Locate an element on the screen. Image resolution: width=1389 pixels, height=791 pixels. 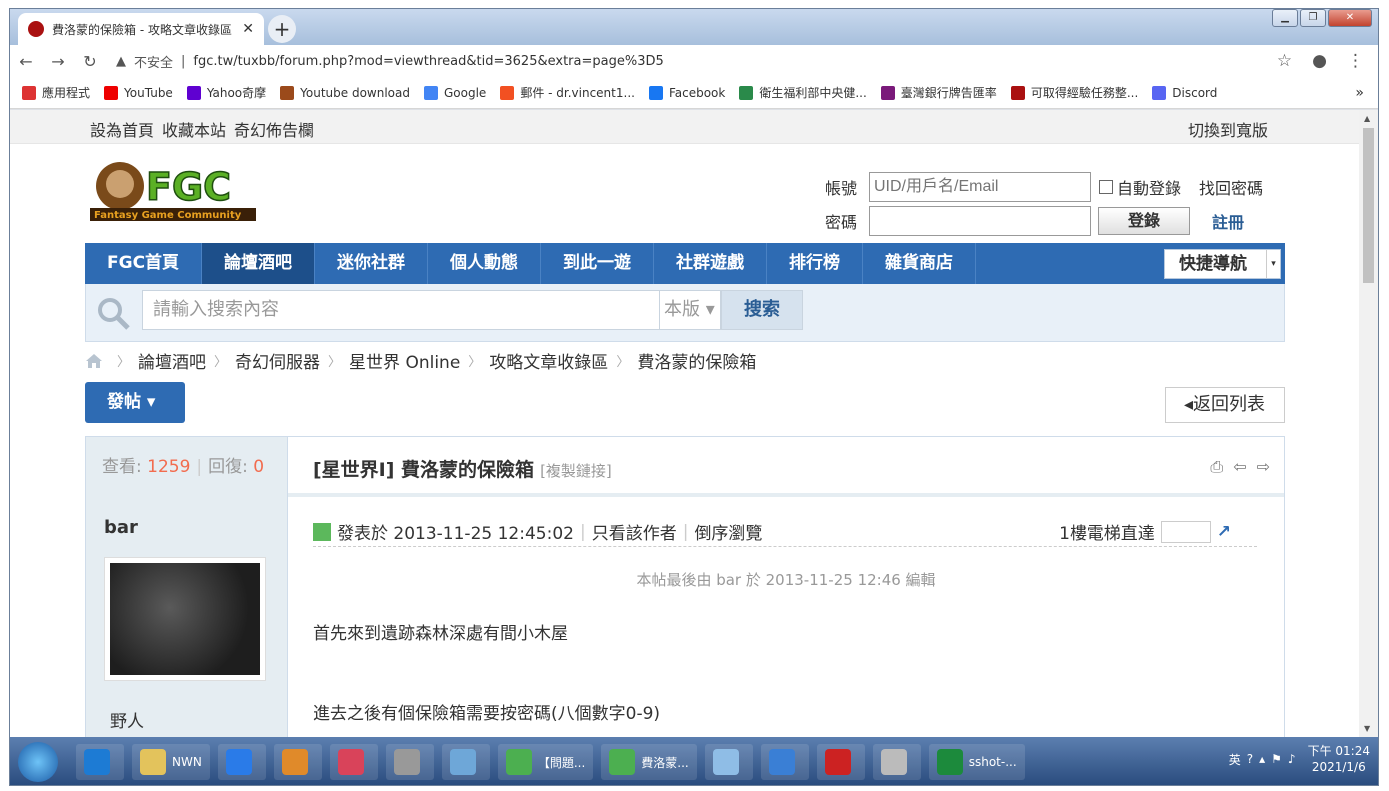
bookmark-item: Discord is located at coordinates (1184, 92).